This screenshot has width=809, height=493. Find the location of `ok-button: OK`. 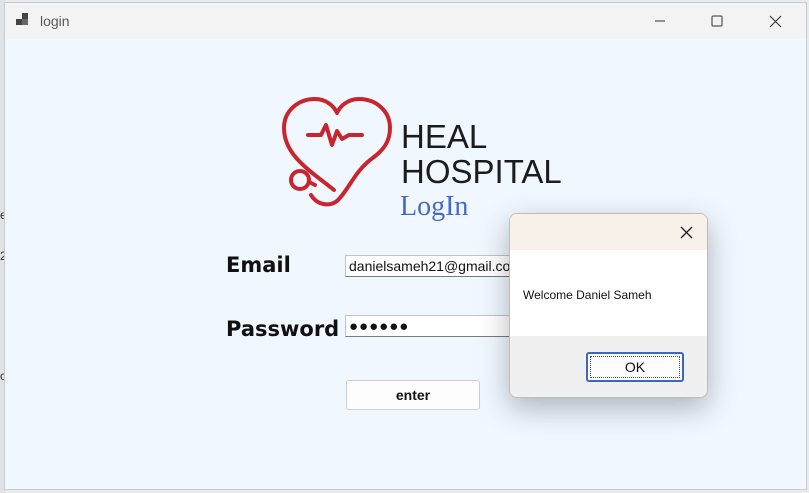

ok-button: OK is located at coordinates (635, 367).